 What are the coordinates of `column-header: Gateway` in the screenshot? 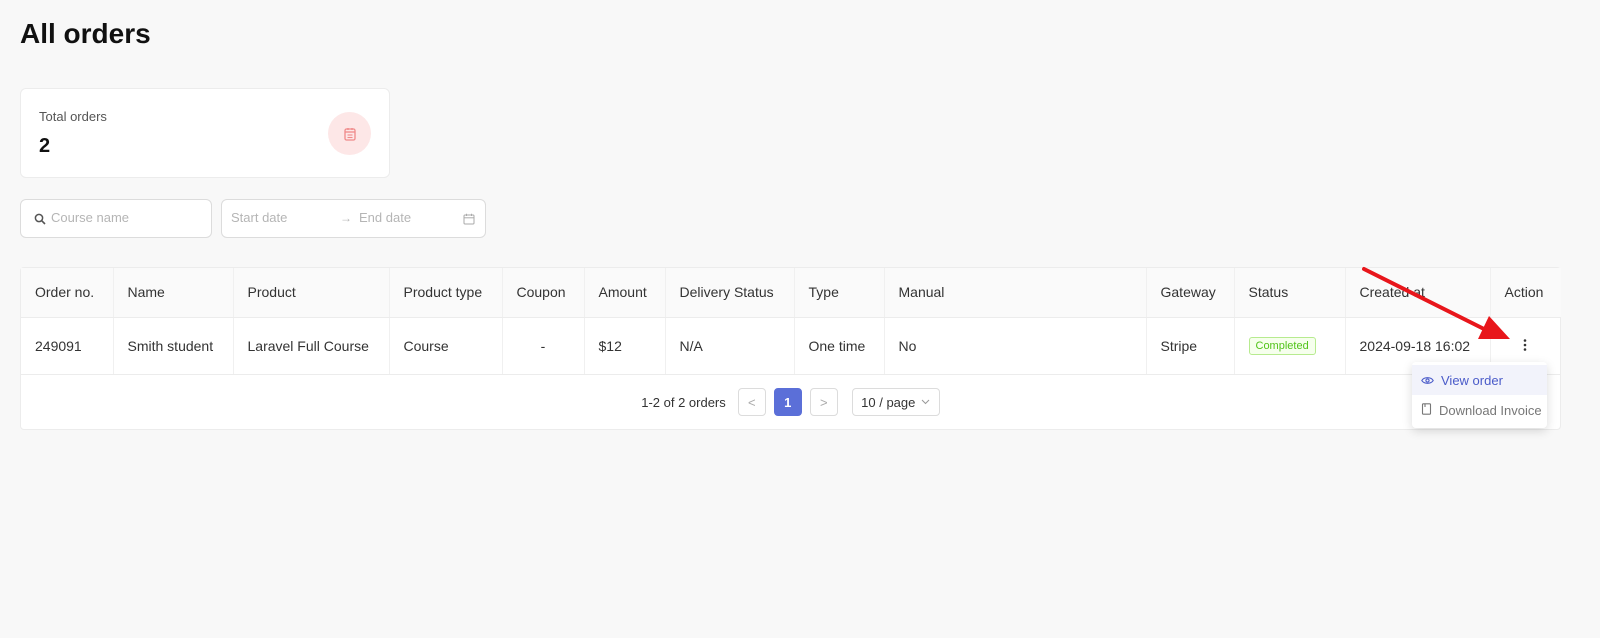 It's located at (1190, 293).